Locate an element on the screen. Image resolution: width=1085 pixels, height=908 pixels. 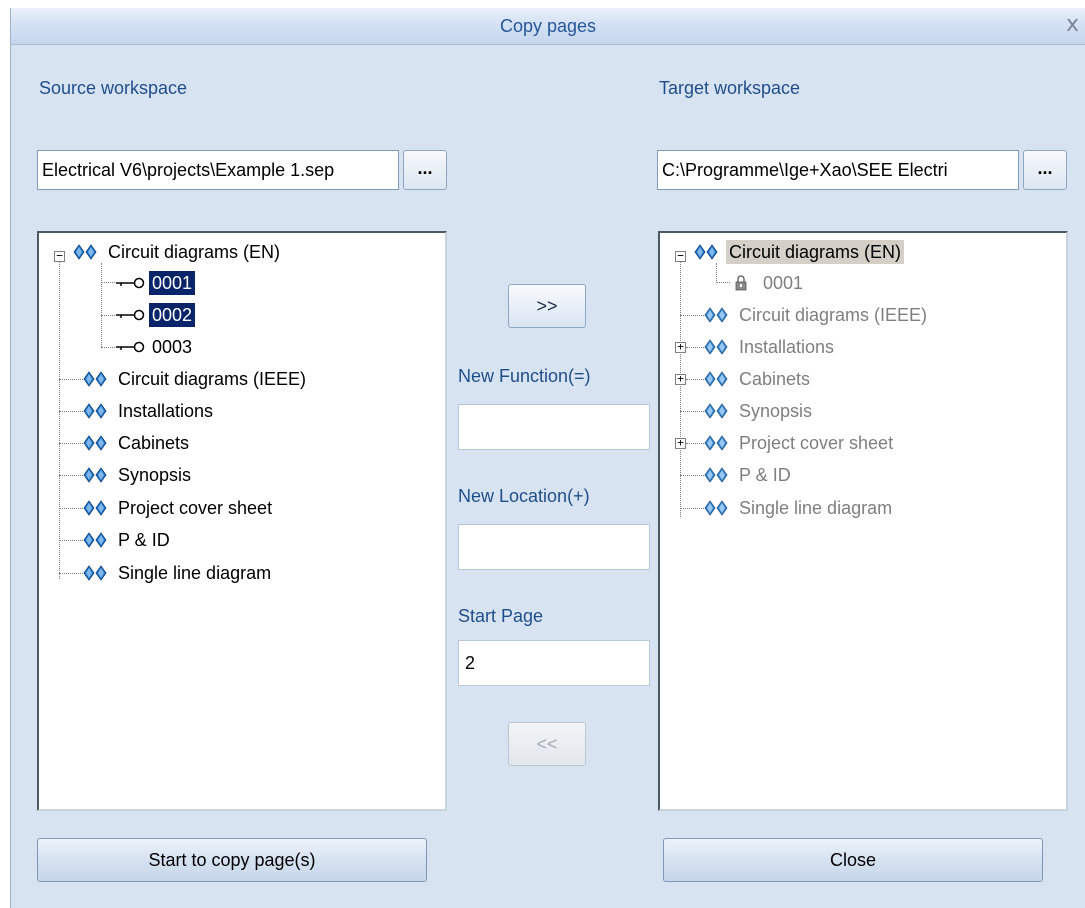
close-icon: x is located at coordinates (1072, 24).